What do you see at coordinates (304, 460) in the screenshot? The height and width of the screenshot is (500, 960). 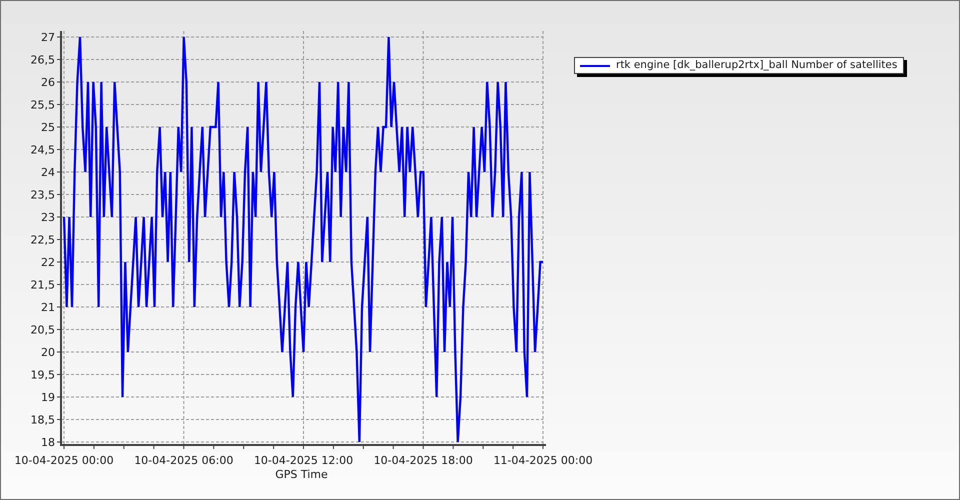 I see `axis-tick-label: 10-04-2025 12:00` at bounding box center [304, 460].